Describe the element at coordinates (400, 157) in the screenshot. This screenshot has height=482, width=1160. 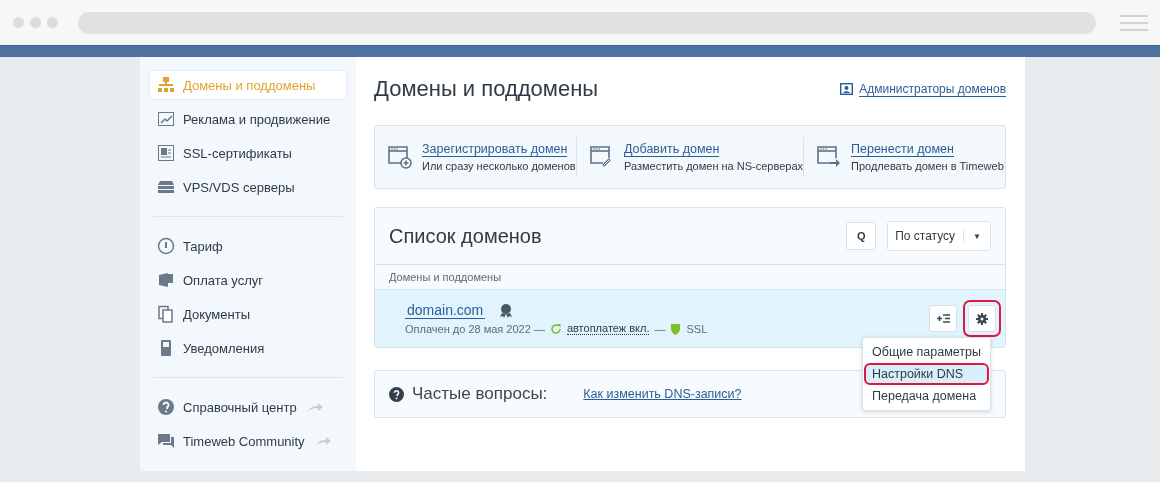
I see `window-plus-icon` at that location.